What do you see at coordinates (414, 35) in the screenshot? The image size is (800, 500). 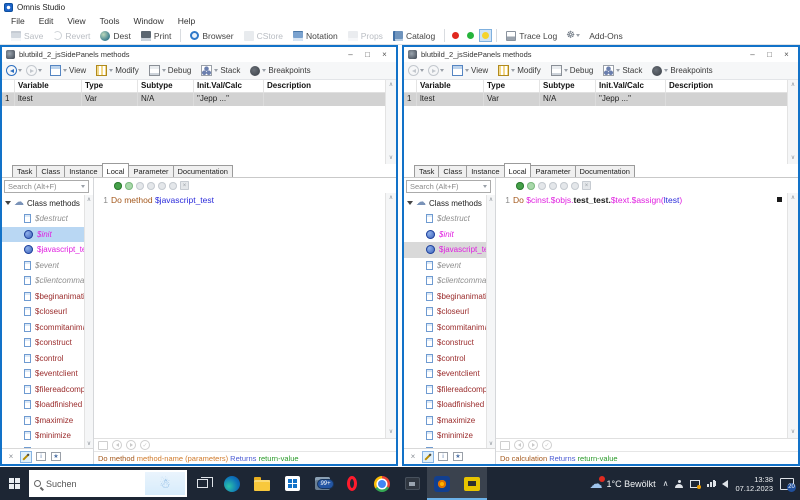 I see `toolbar-button: Catalog` at bounding box center [414, 35].